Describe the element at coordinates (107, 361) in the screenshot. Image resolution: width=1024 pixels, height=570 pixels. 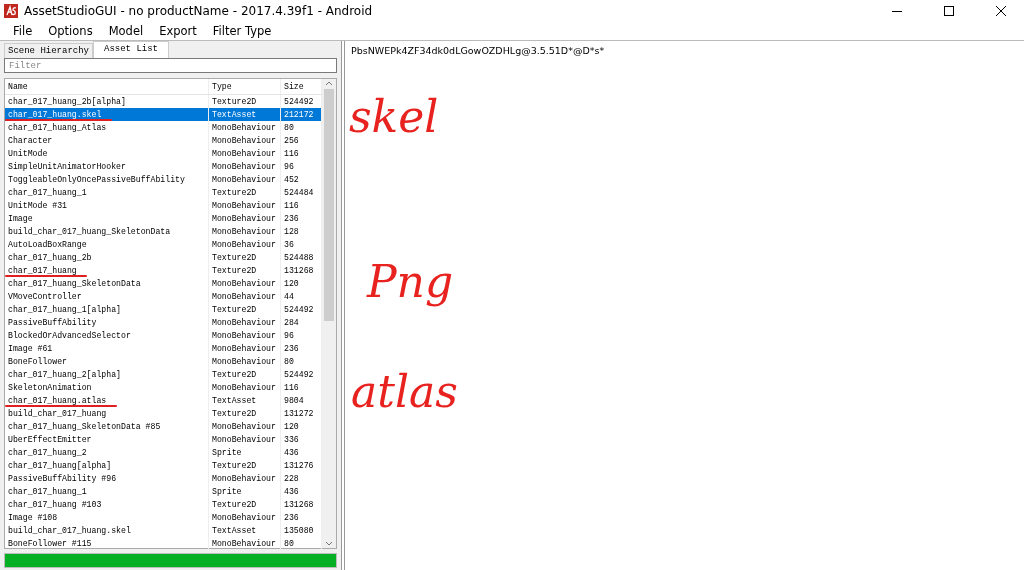
I see `table-cell: BoneFollower` at that location.